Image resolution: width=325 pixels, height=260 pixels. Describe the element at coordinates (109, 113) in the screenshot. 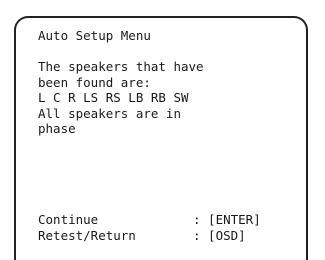

I see `message-line-4: All speakers are in` at that location.